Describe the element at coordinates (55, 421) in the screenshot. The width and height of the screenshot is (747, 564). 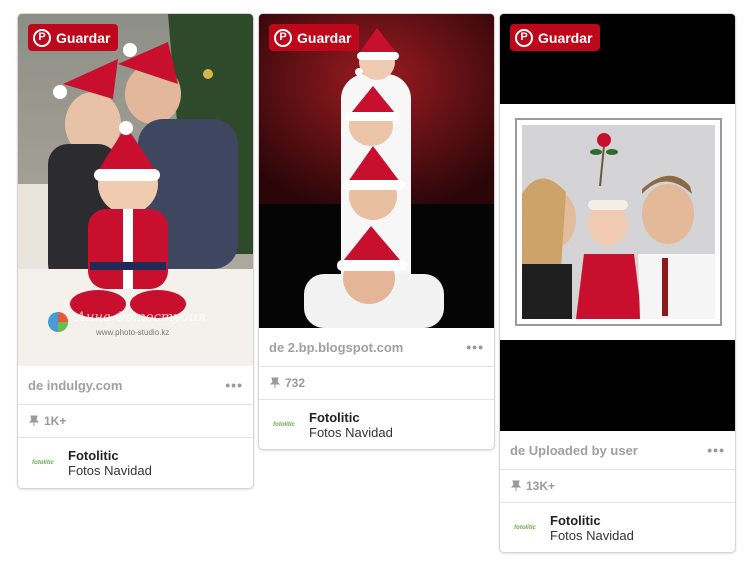
I see `repin-count: 1K+` at that location.